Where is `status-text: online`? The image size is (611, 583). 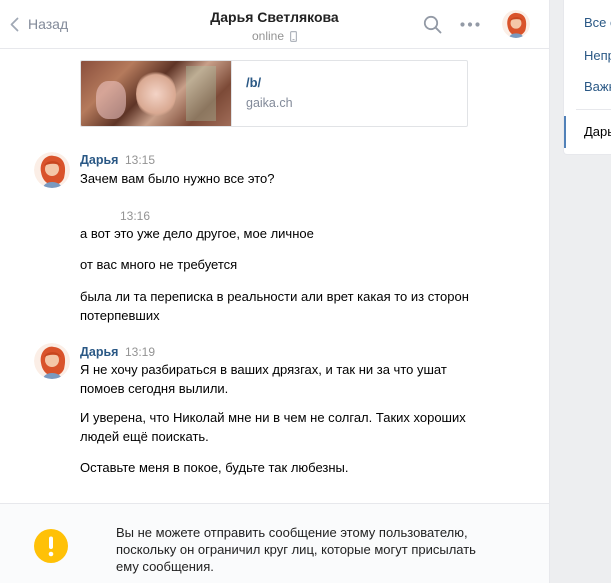
status-text: online is located at coordinates (268, 36).